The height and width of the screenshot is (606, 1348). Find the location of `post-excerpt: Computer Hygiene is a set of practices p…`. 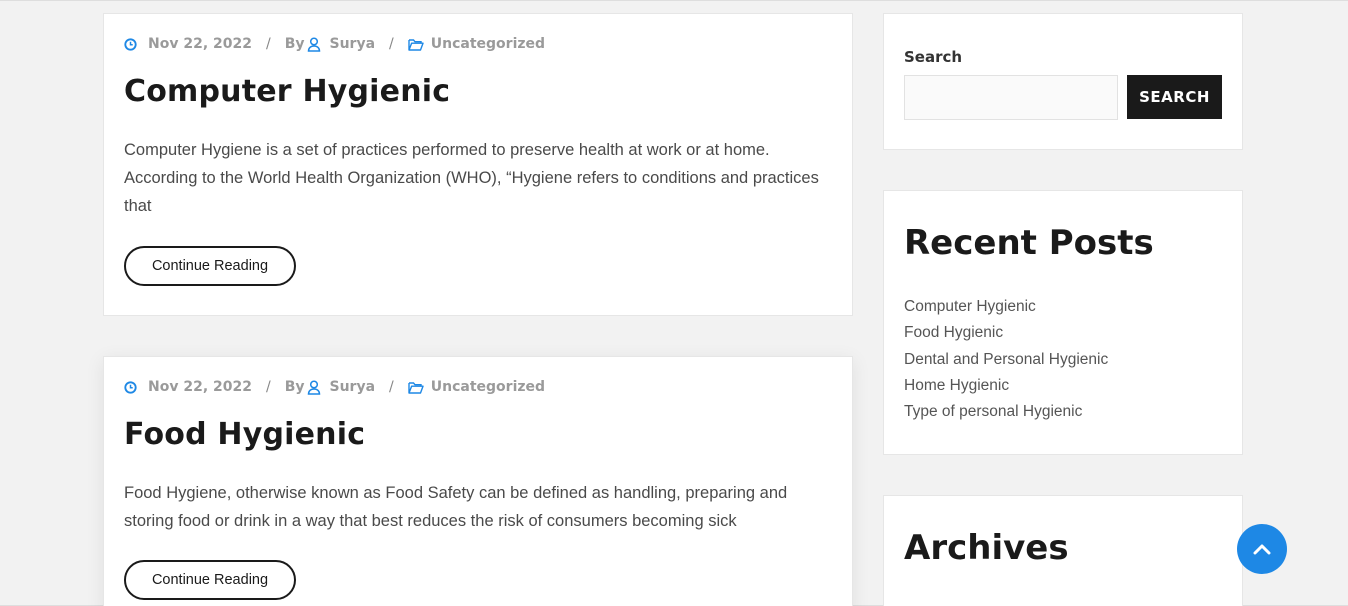

post-excerpt: Computer Hygiene is a set of practices p… is located at coordinates (471, 178).